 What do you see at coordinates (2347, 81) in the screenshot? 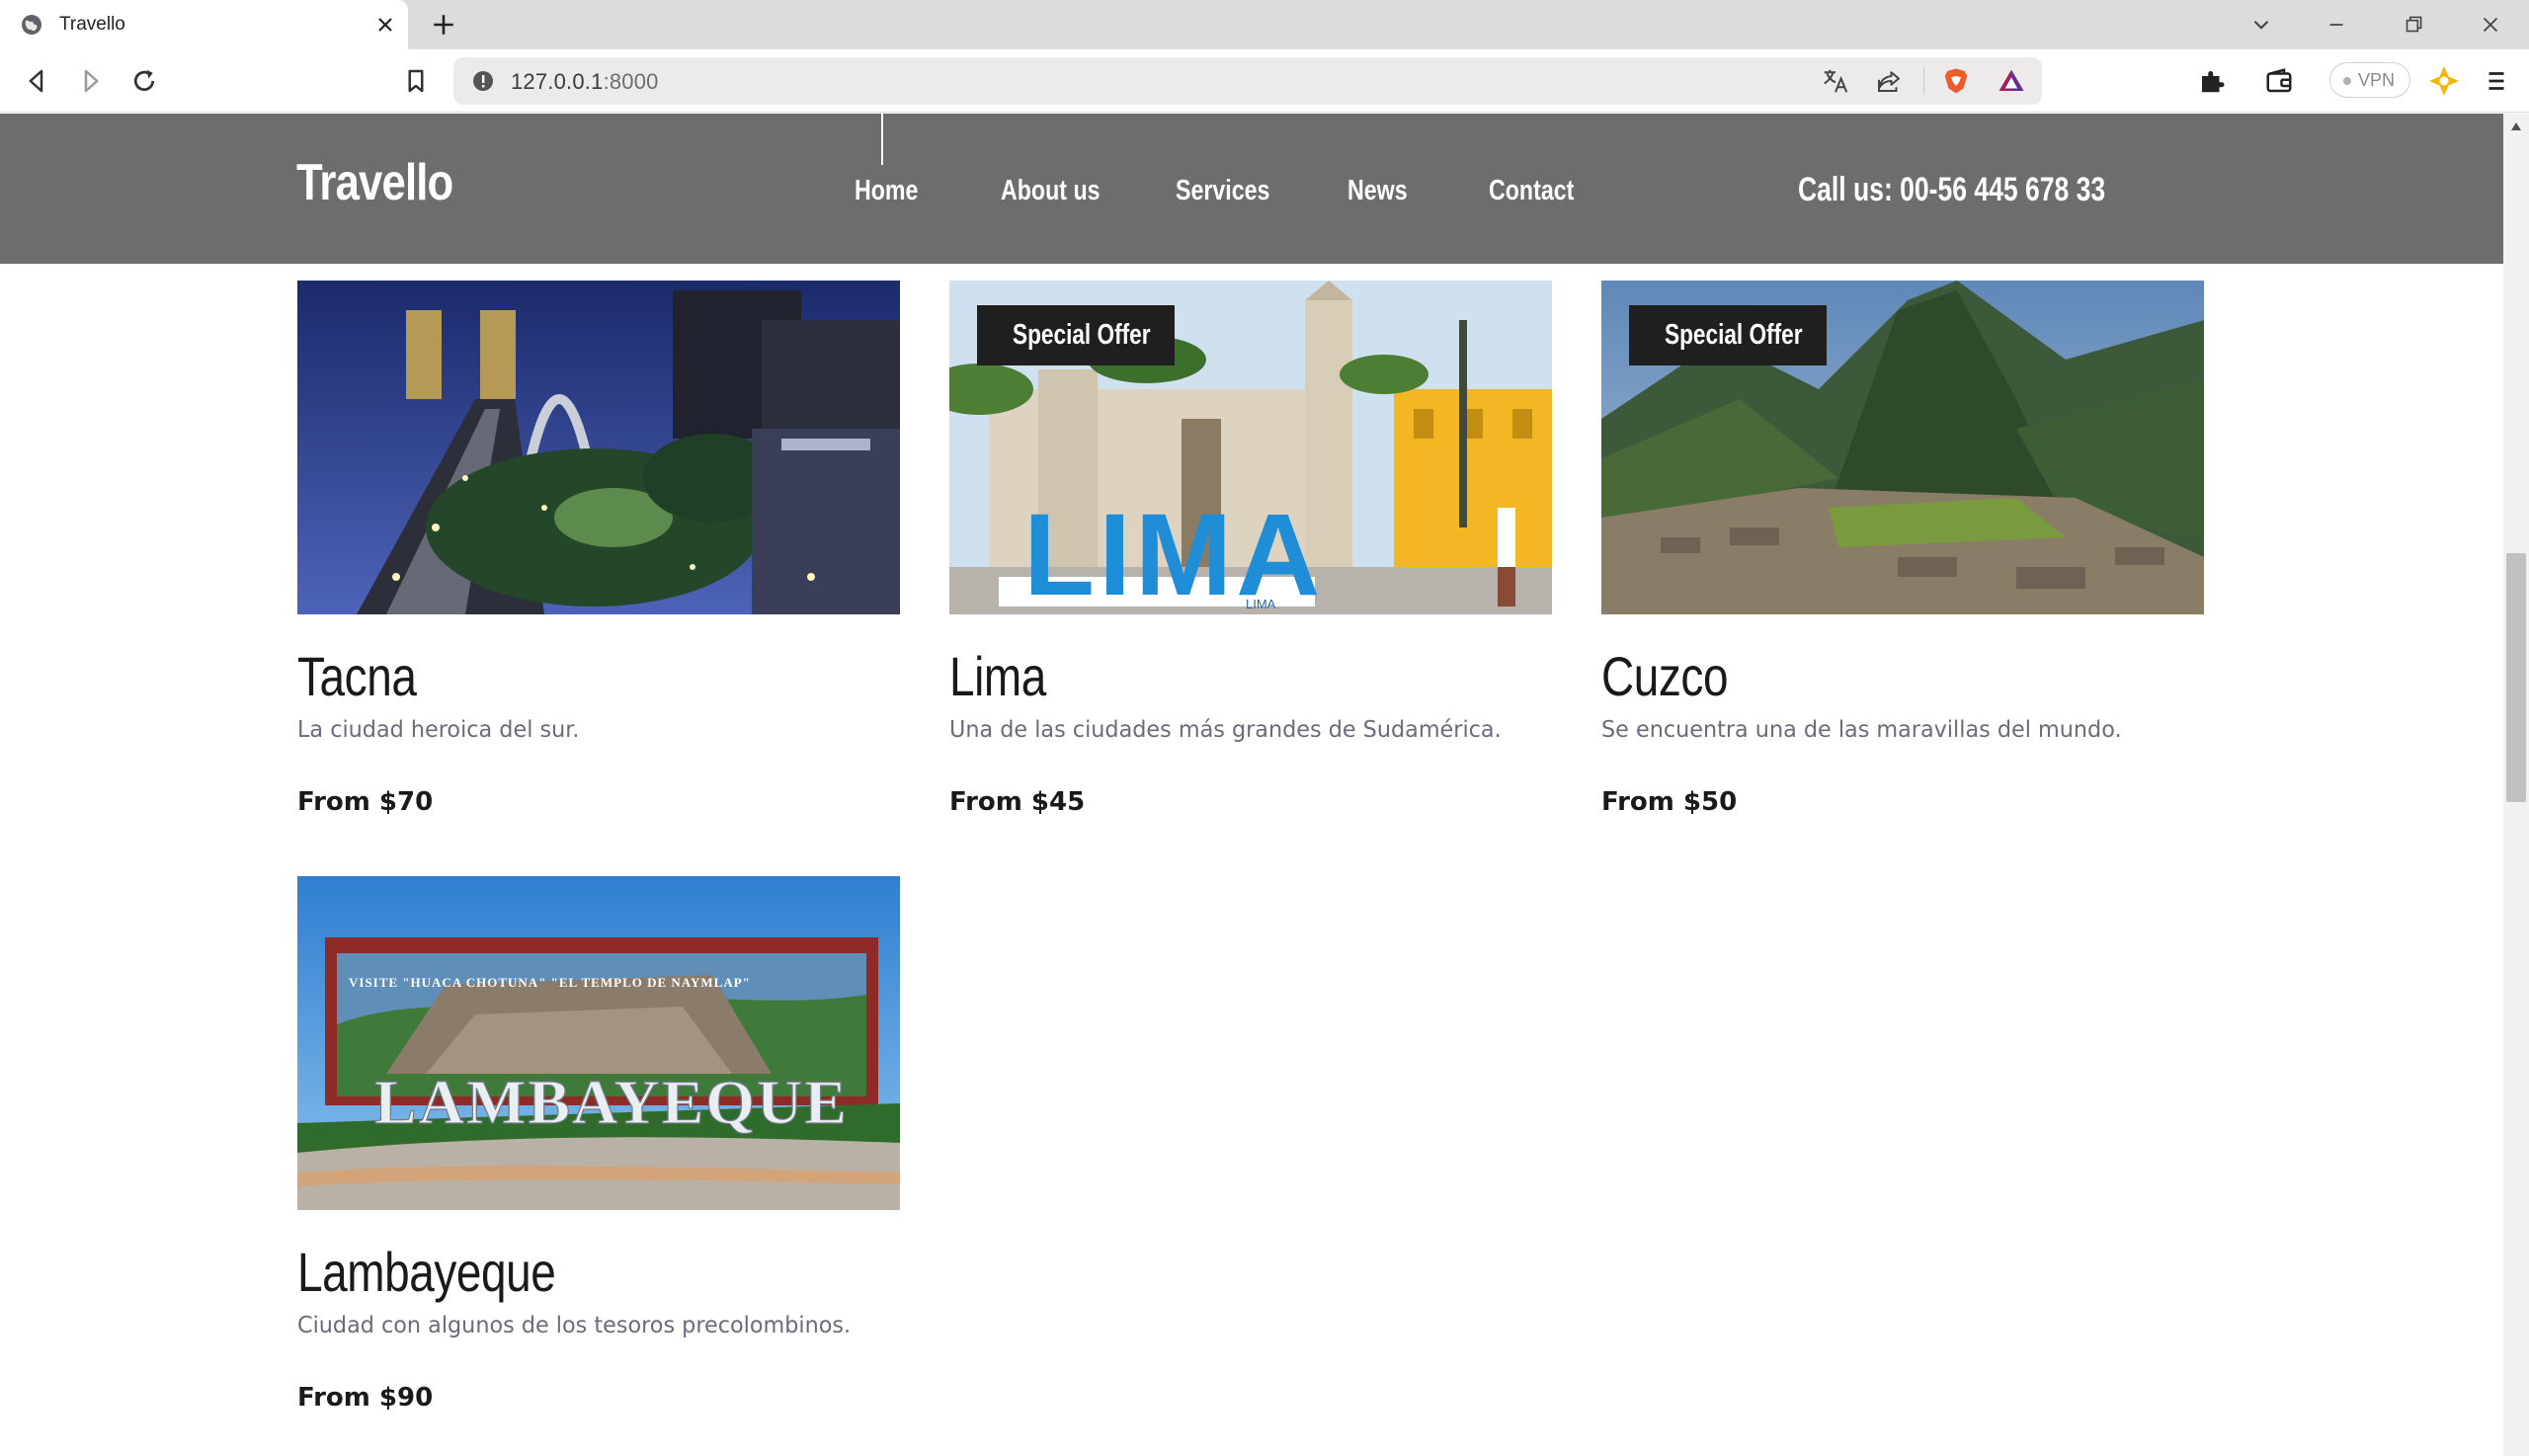
I see `vpn-status-dot` at bounding box center [2347, 81].